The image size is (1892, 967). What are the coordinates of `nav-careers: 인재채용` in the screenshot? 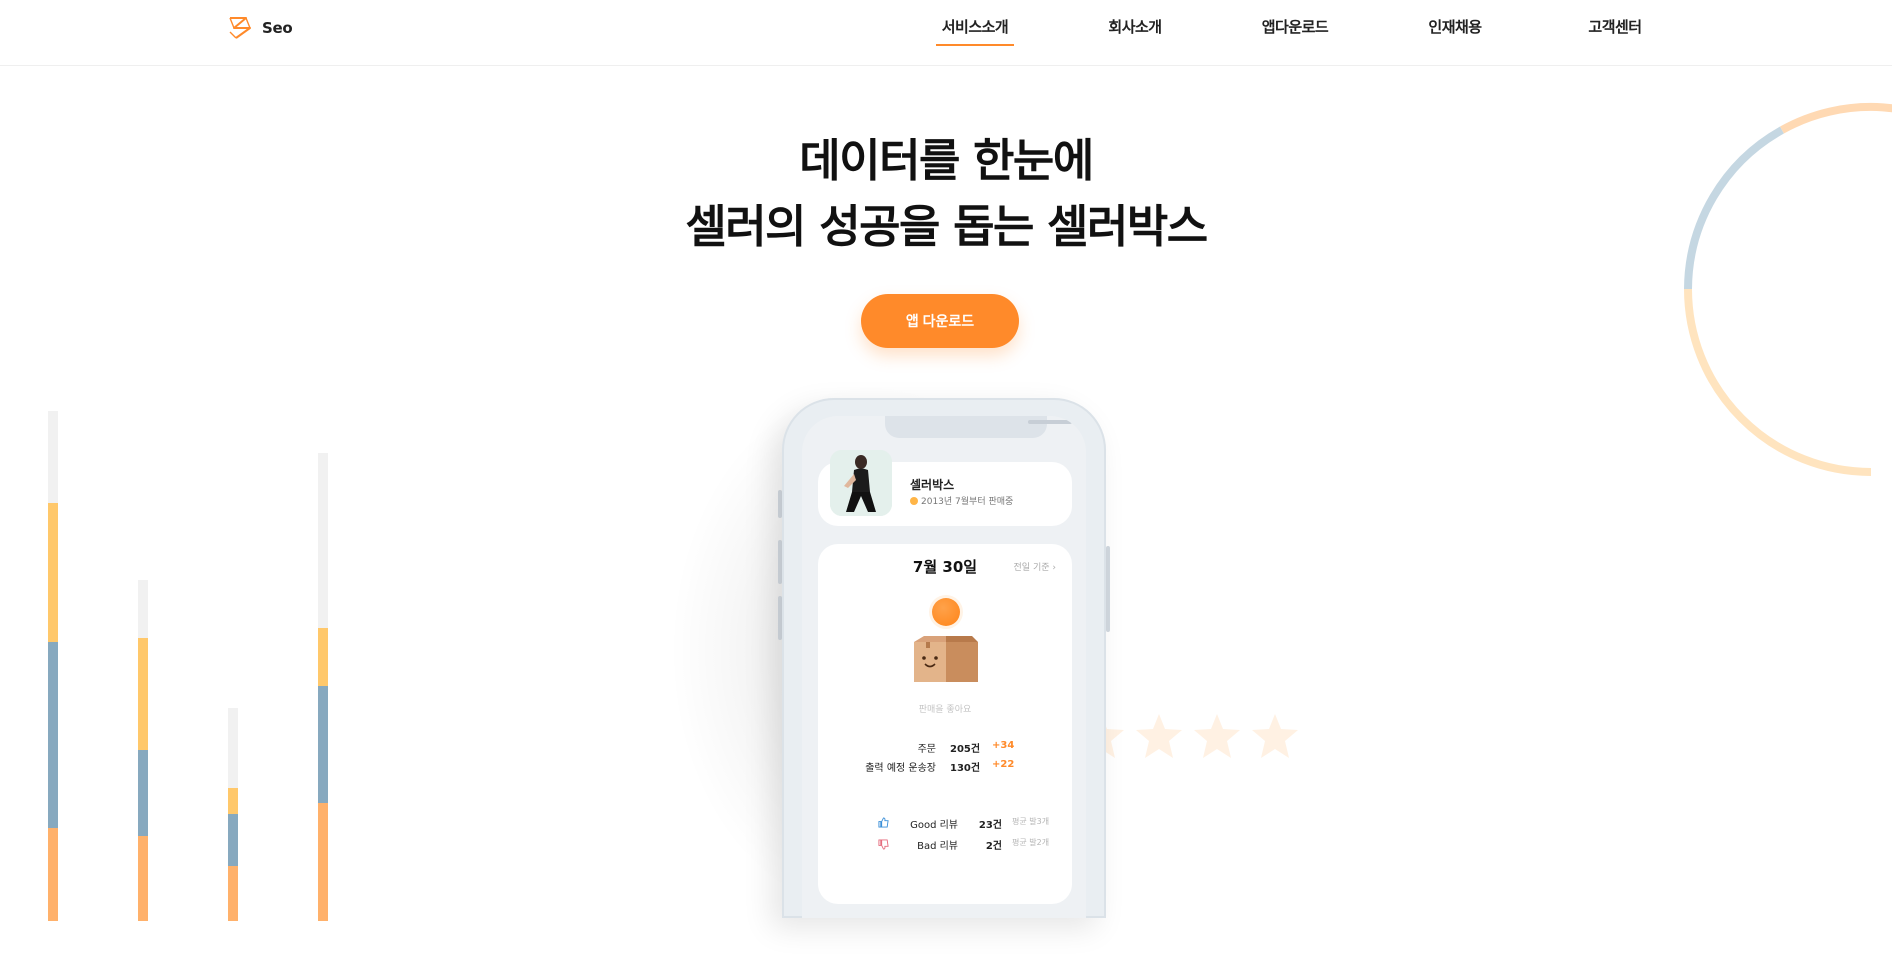 It's located at (1455, 26).